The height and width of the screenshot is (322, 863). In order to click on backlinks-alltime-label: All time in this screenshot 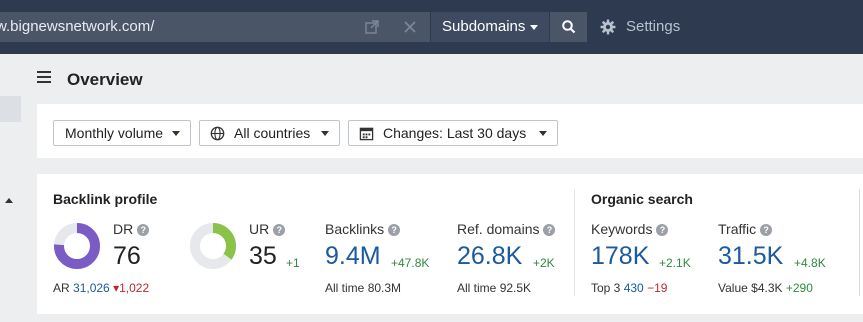, I will do `click(345, 288)`.